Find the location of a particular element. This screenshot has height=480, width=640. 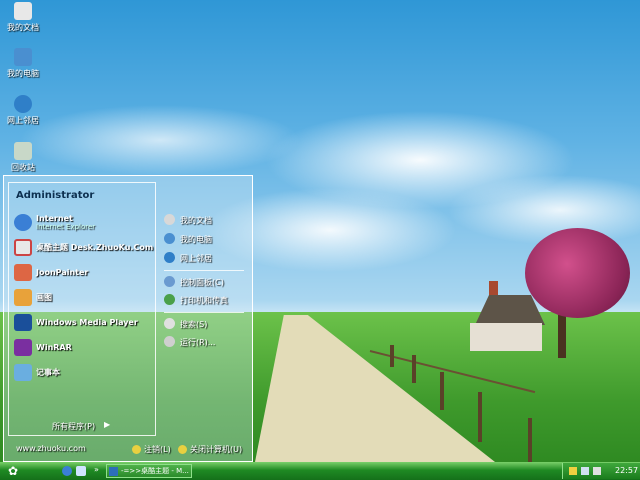

logoff-label: 注销(L) is located at coordinates (157, 449).